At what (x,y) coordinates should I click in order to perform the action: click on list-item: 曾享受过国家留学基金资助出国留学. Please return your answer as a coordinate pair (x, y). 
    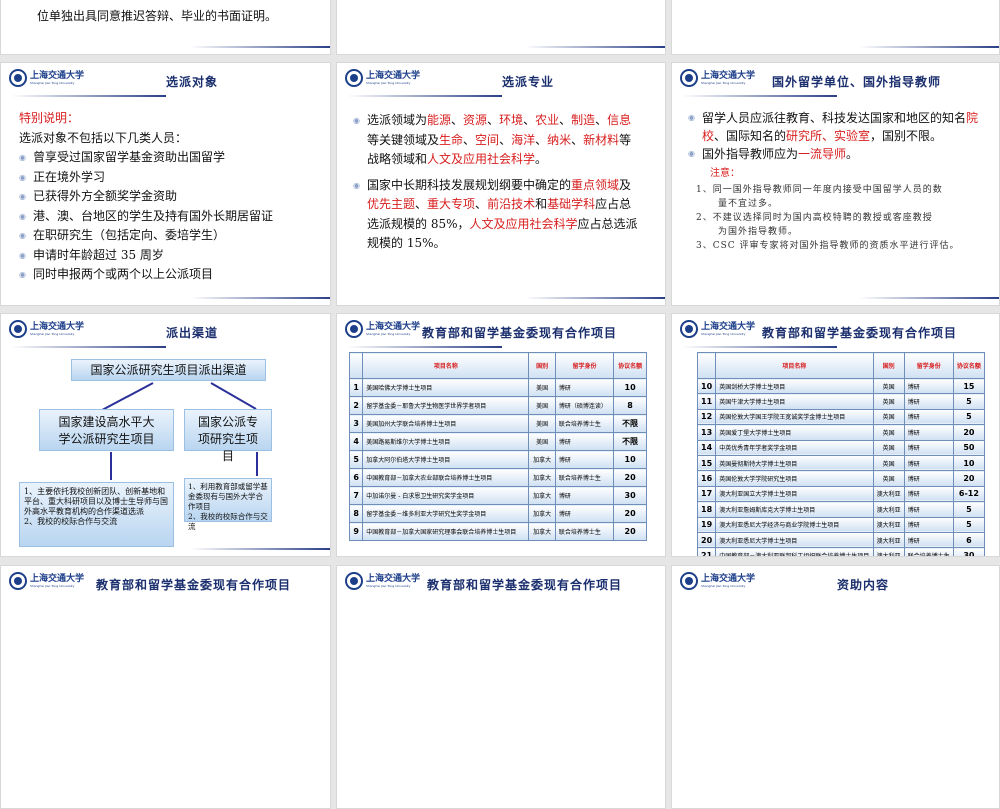
    Looking at the image, I should click on (169, 158).